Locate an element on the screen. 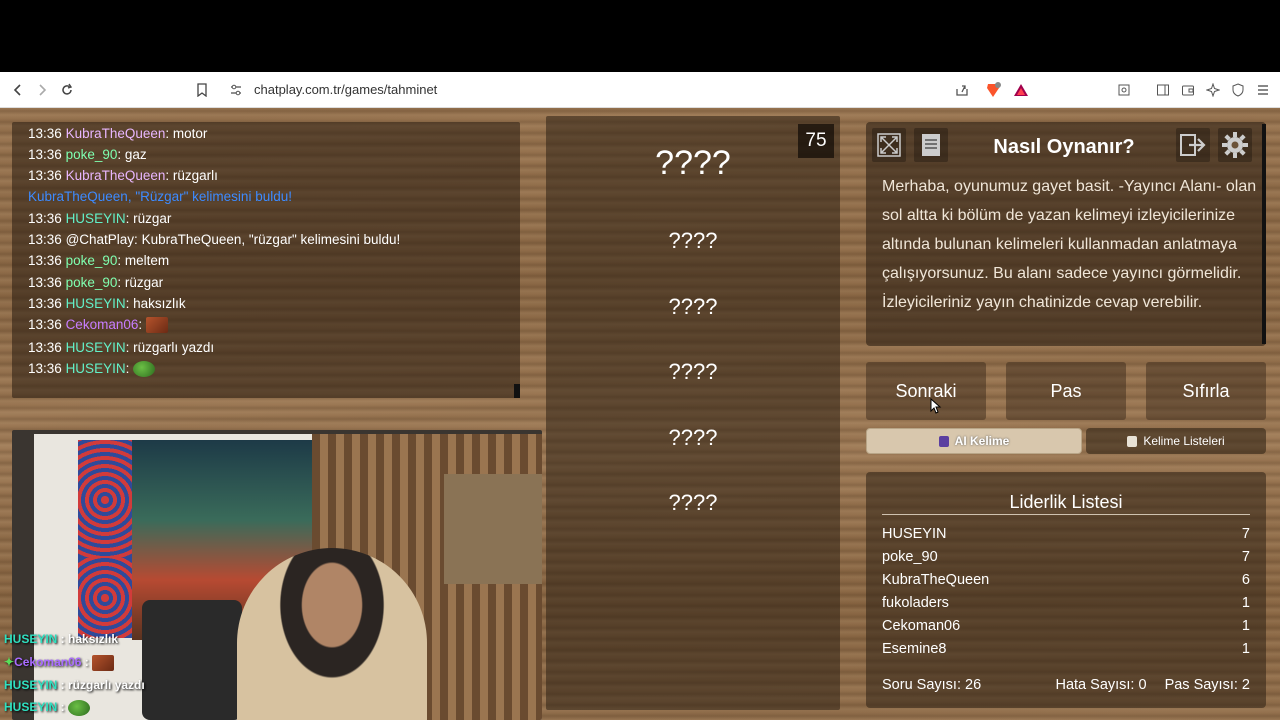  chat-line: 13:36 poke_90: gaz is located at coordinates (87, 154).